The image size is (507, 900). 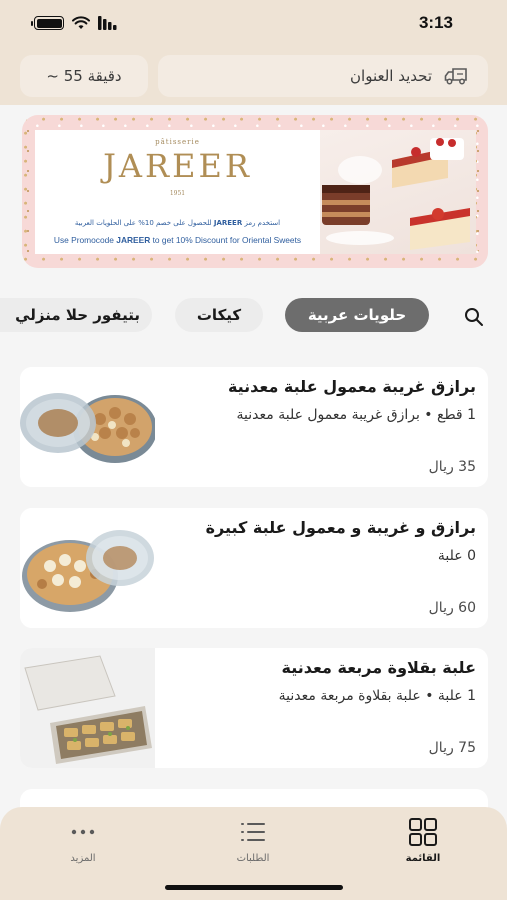 I want to click on tab-menu: القائمة, so click(x=423, y=842).